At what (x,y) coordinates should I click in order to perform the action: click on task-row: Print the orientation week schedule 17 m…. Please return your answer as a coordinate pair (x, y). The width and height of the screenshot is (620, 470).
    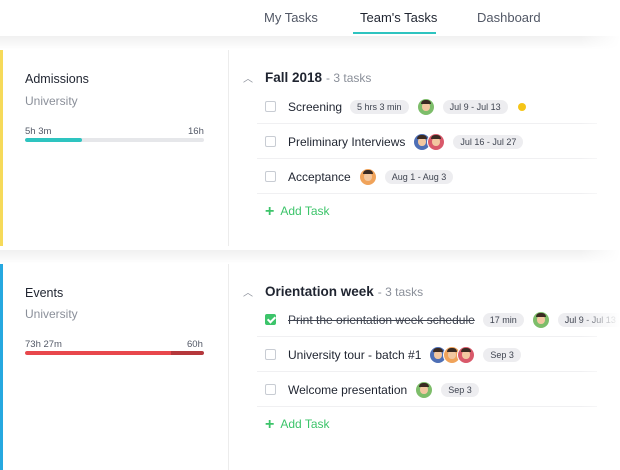
    Looking at the image, I should click on (438, 319).